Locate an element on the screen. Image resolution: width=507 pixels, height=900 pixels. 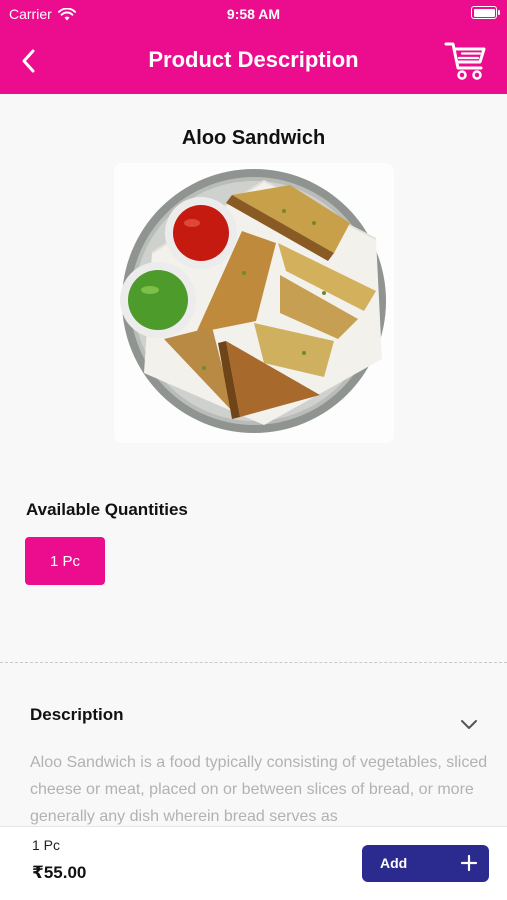
app-header: Carrier 9:58 AM Product Description is located at coordinates (253, 47).